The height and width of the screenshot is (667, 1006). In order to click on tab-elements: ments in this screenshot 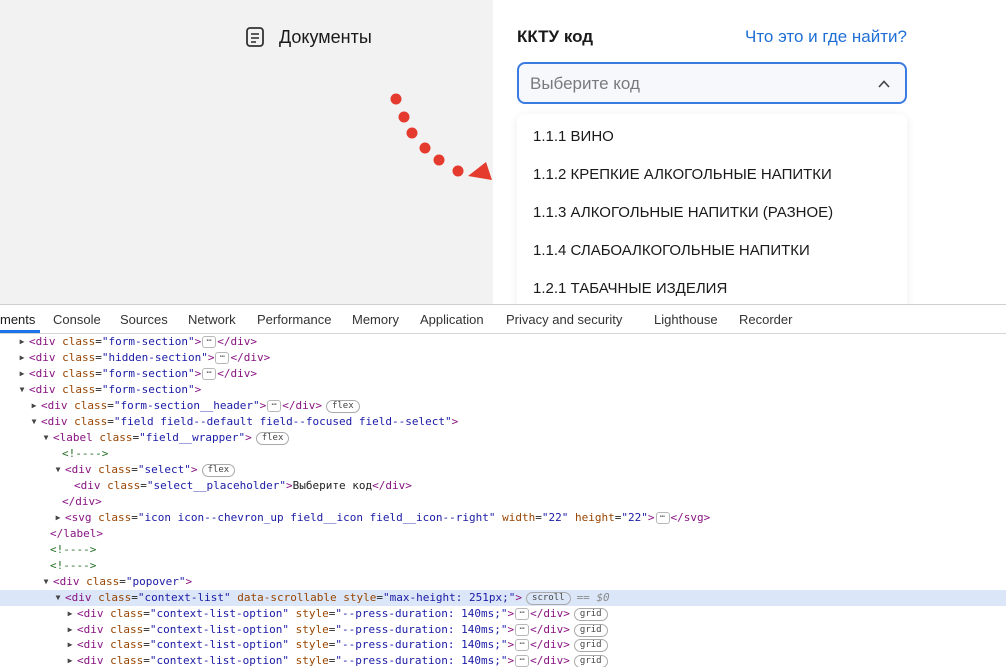, I will do `click(17, 319)`.